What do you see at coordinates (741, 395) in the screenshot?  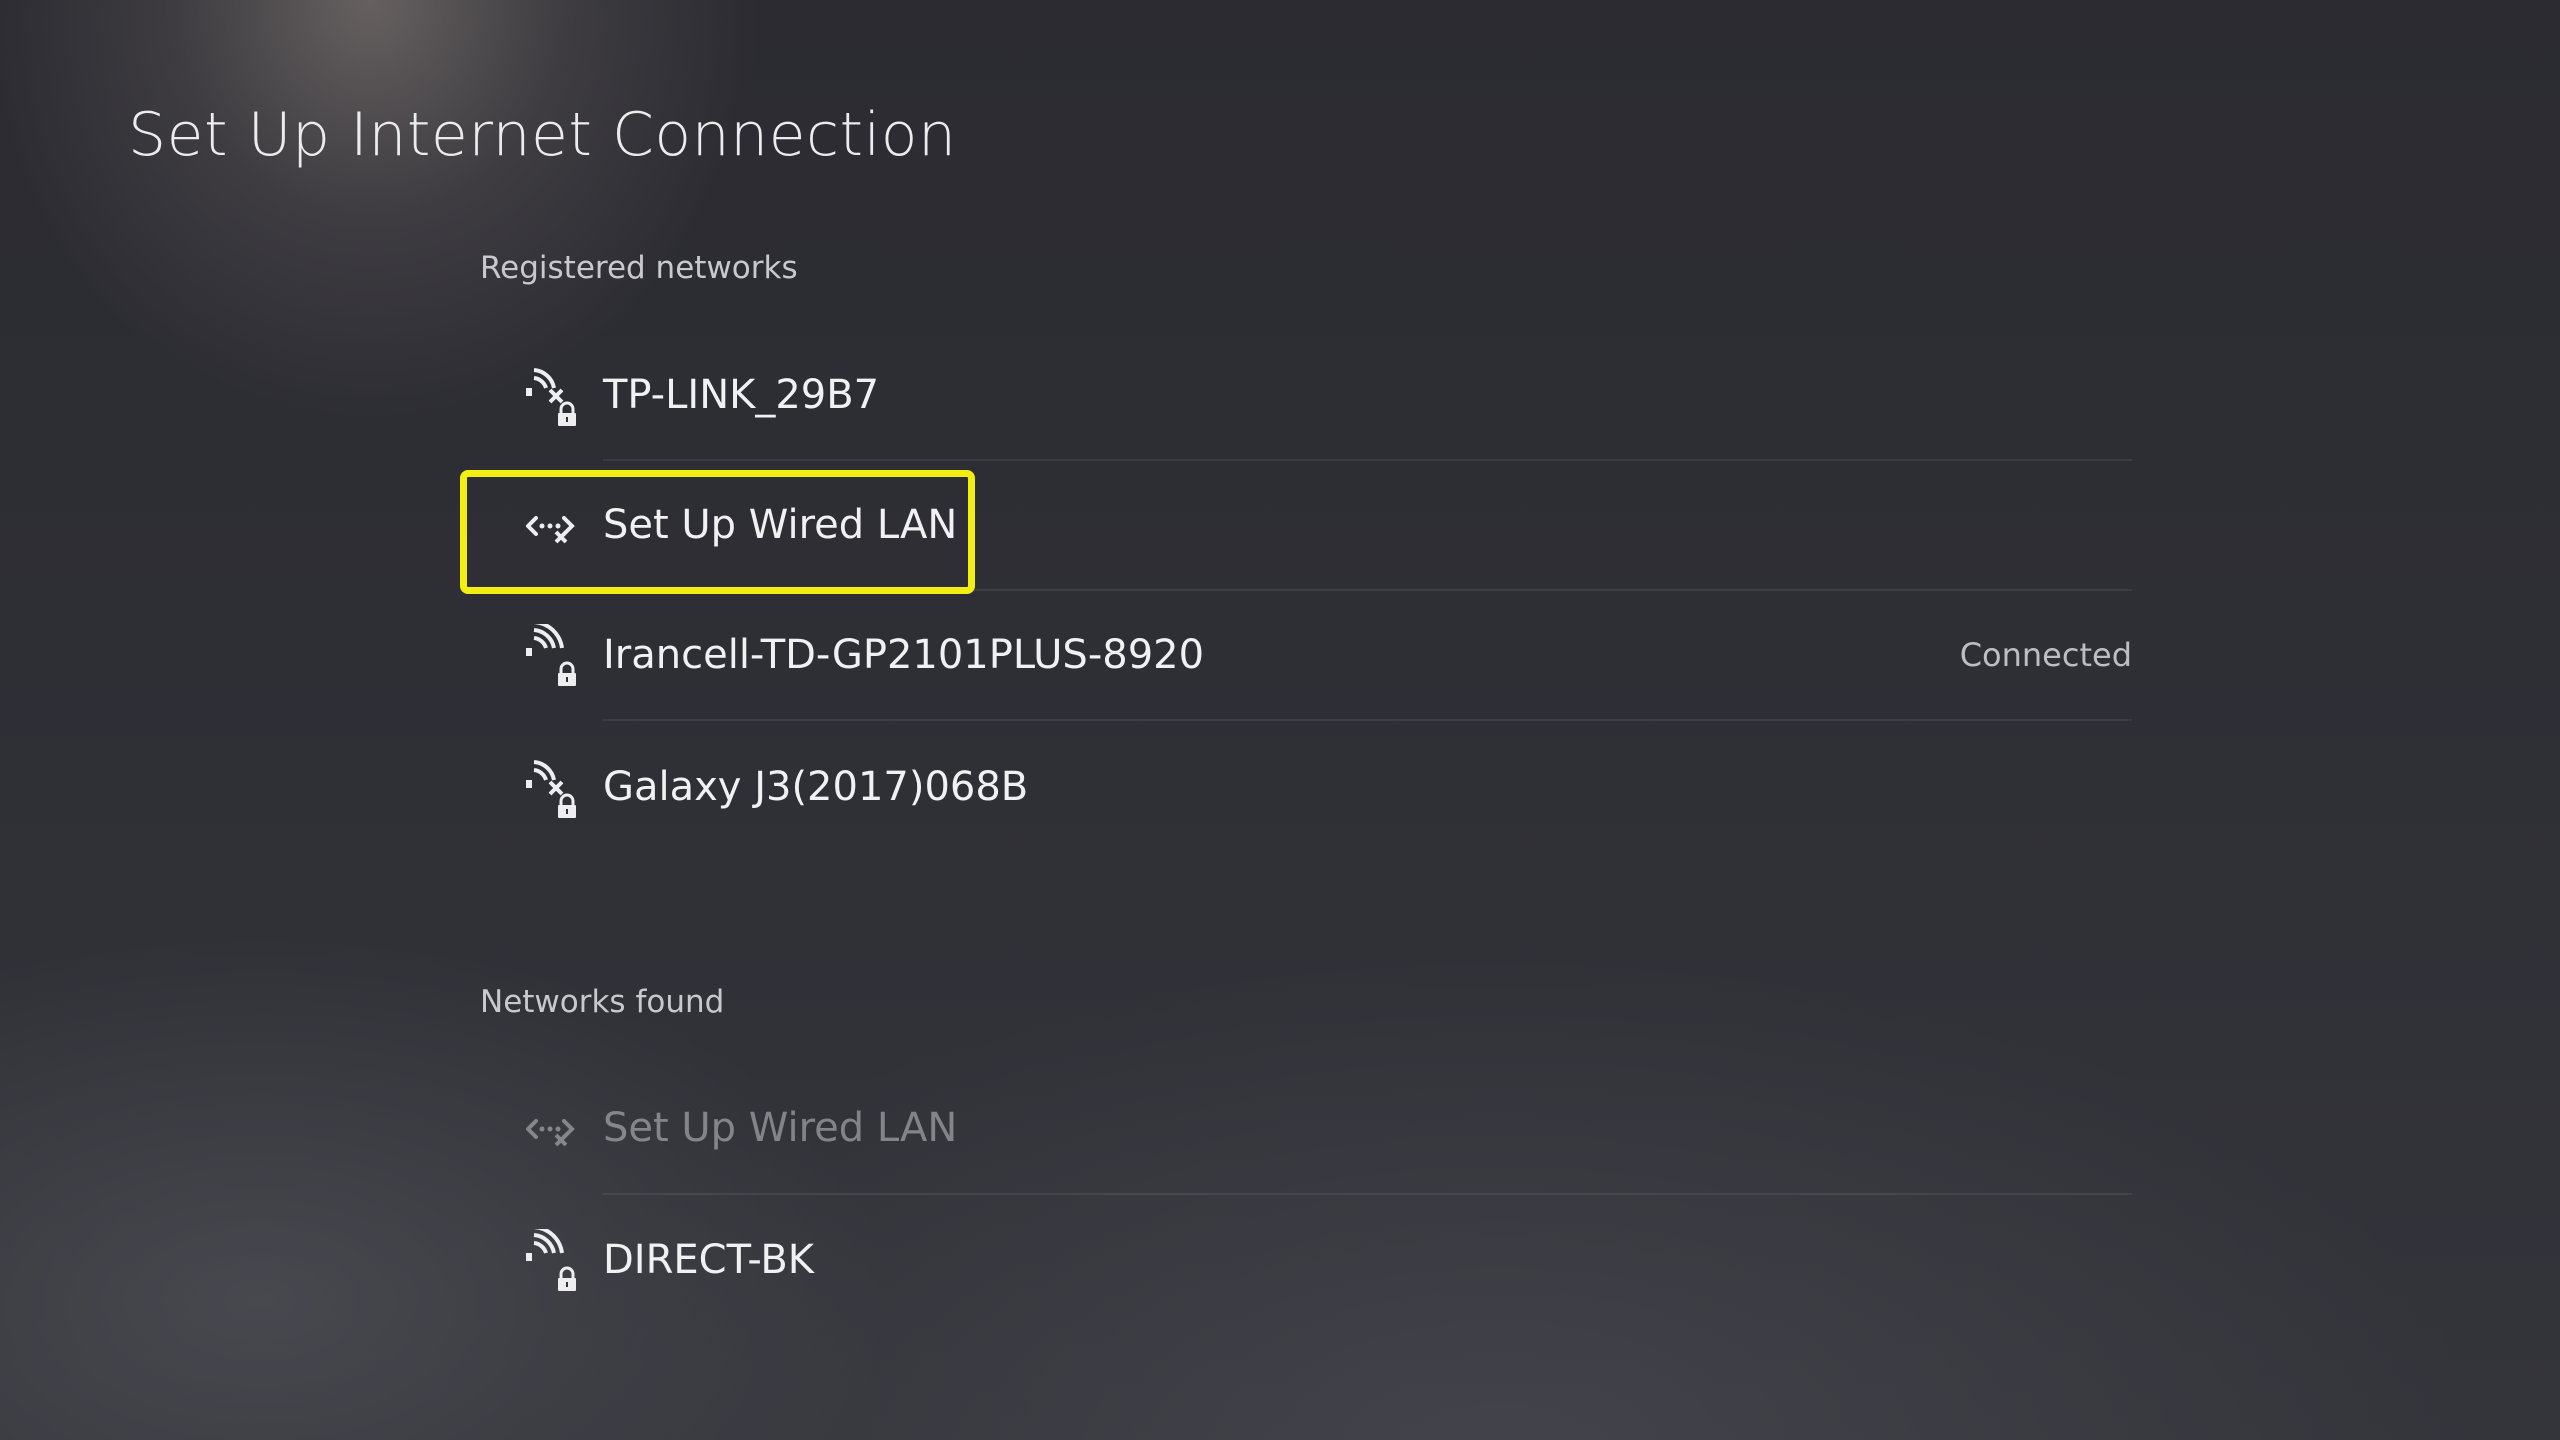 I see `network-name: TP-LINK_29B7` at bounding box center [741, 395].